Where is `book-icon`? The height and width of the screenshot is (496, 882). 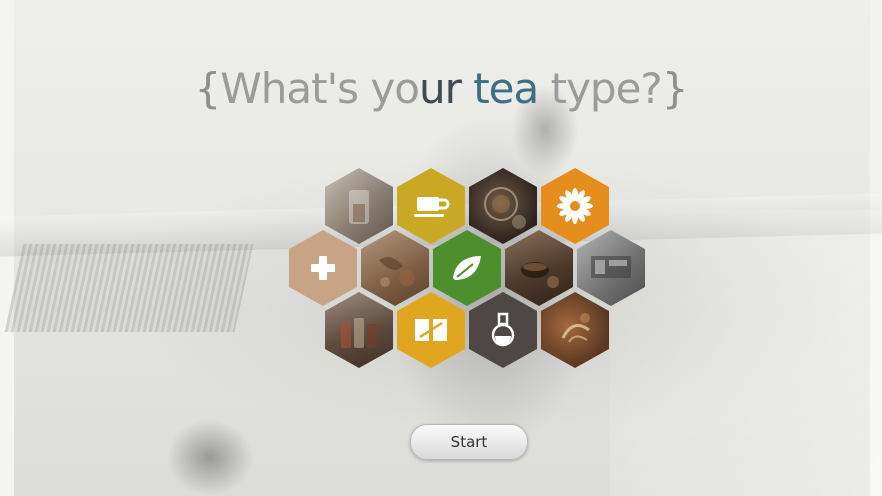 book-icon is located at coordinates (431, 330).